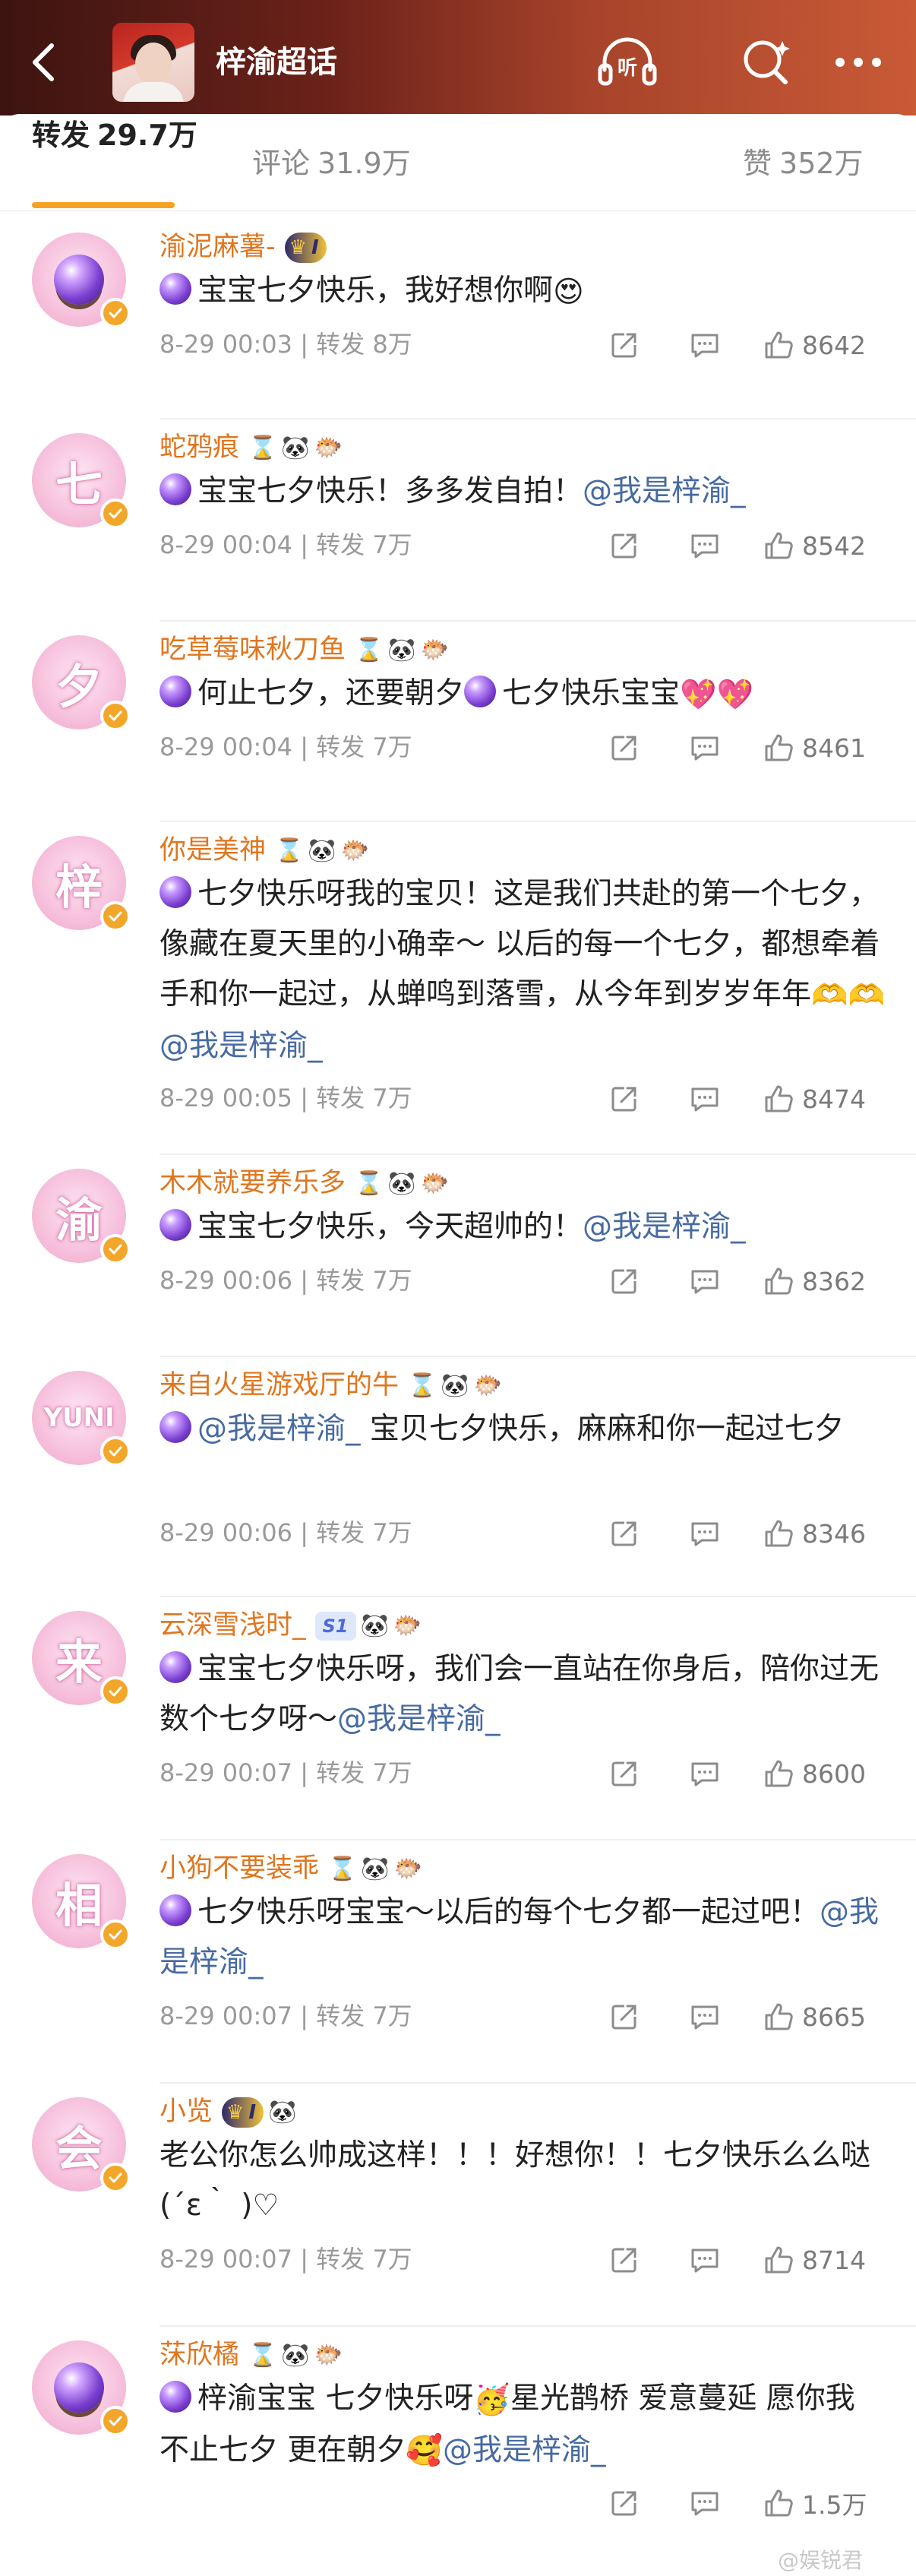 The height and width of the screenshot is (2576, 916). I want to click on like-button: 8642, so click(814, 345).